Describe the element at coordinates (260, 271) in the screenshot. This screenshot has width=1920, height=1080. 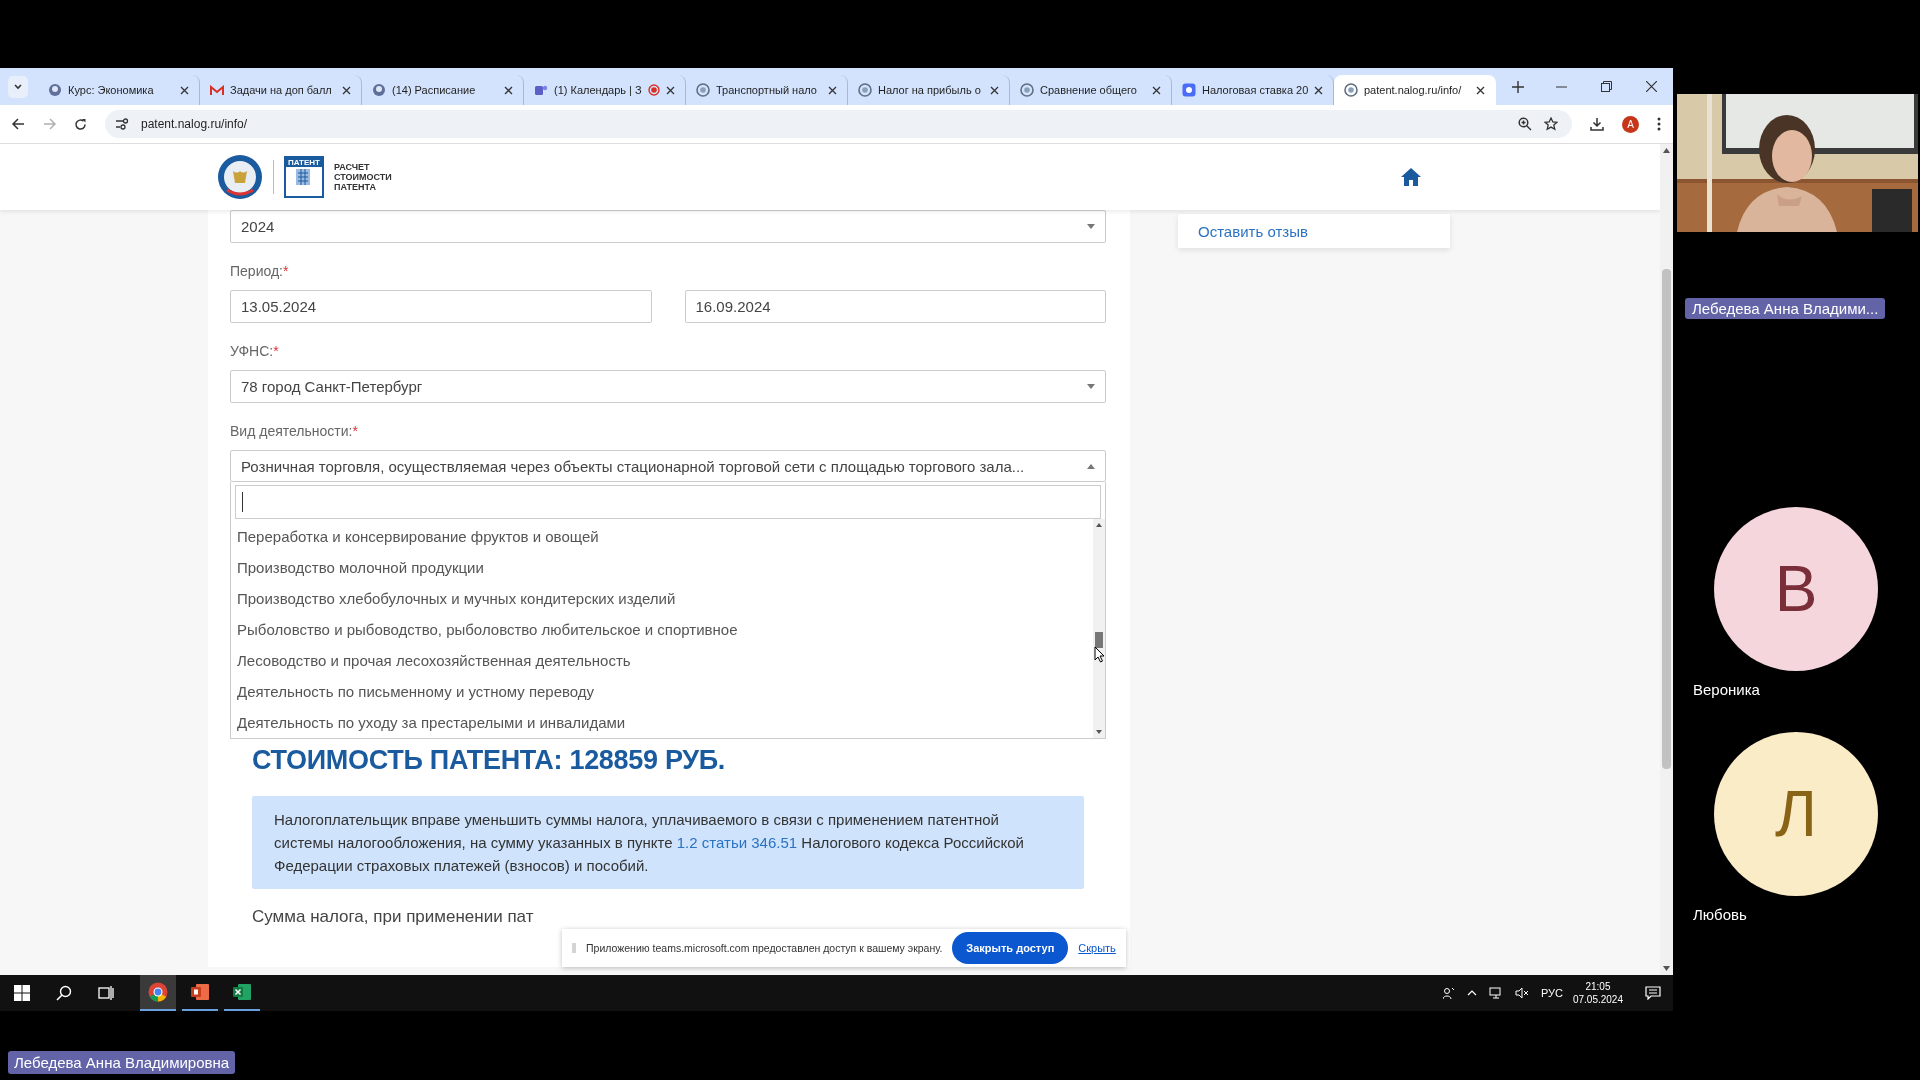
I see `field-label: Период:*` at that location.